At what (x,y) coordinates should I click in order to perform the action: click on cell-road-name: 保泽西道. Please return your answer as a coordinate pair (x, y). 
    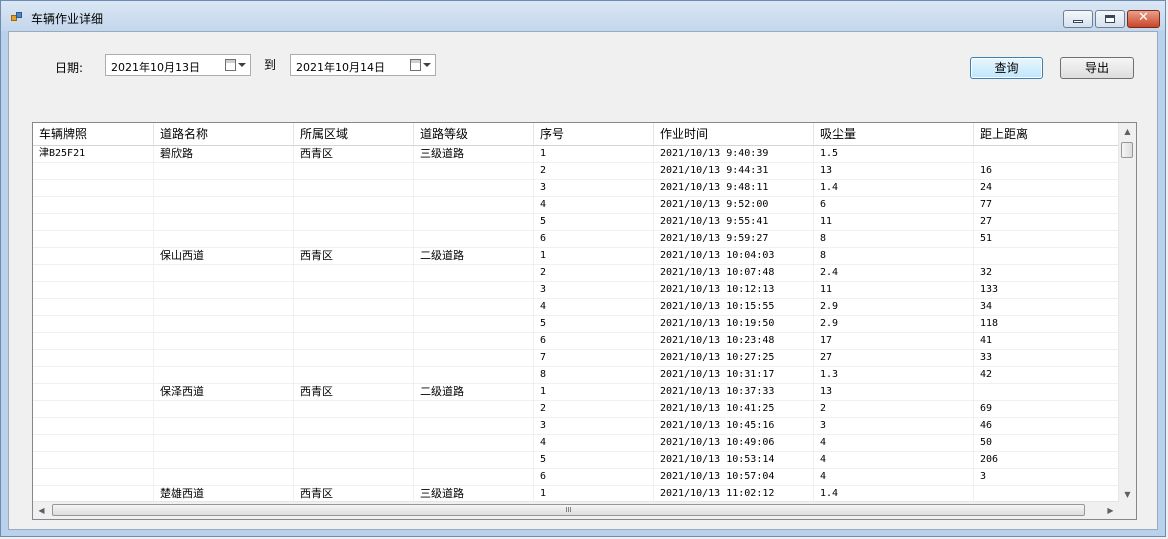
    Looking at the image, I should click on (224, 392).